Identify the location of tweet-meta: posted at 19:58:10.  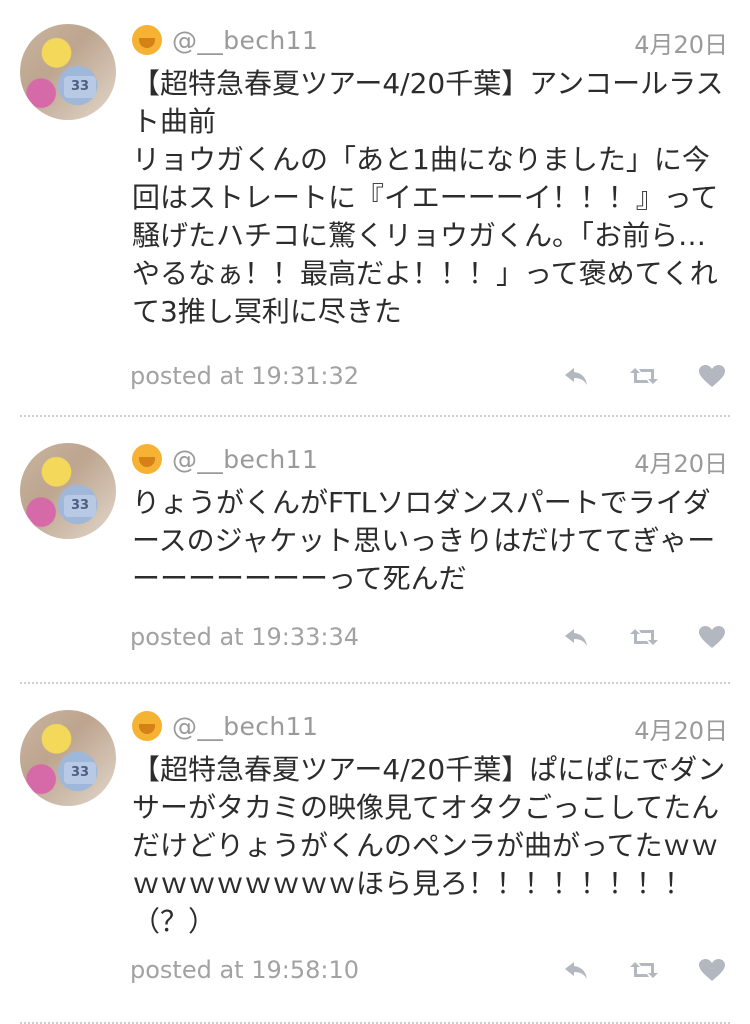
(429, 970).